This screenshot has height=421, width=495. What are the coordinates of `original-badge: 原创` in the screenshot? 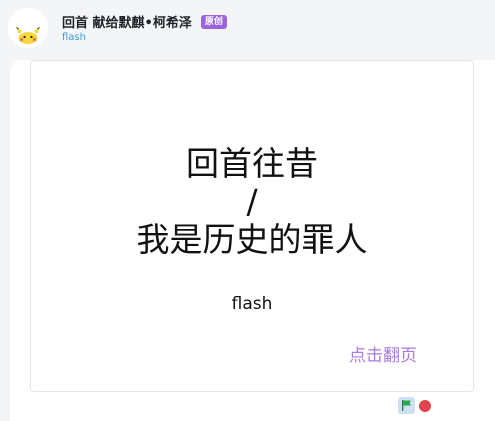 It's located at (213, 21).